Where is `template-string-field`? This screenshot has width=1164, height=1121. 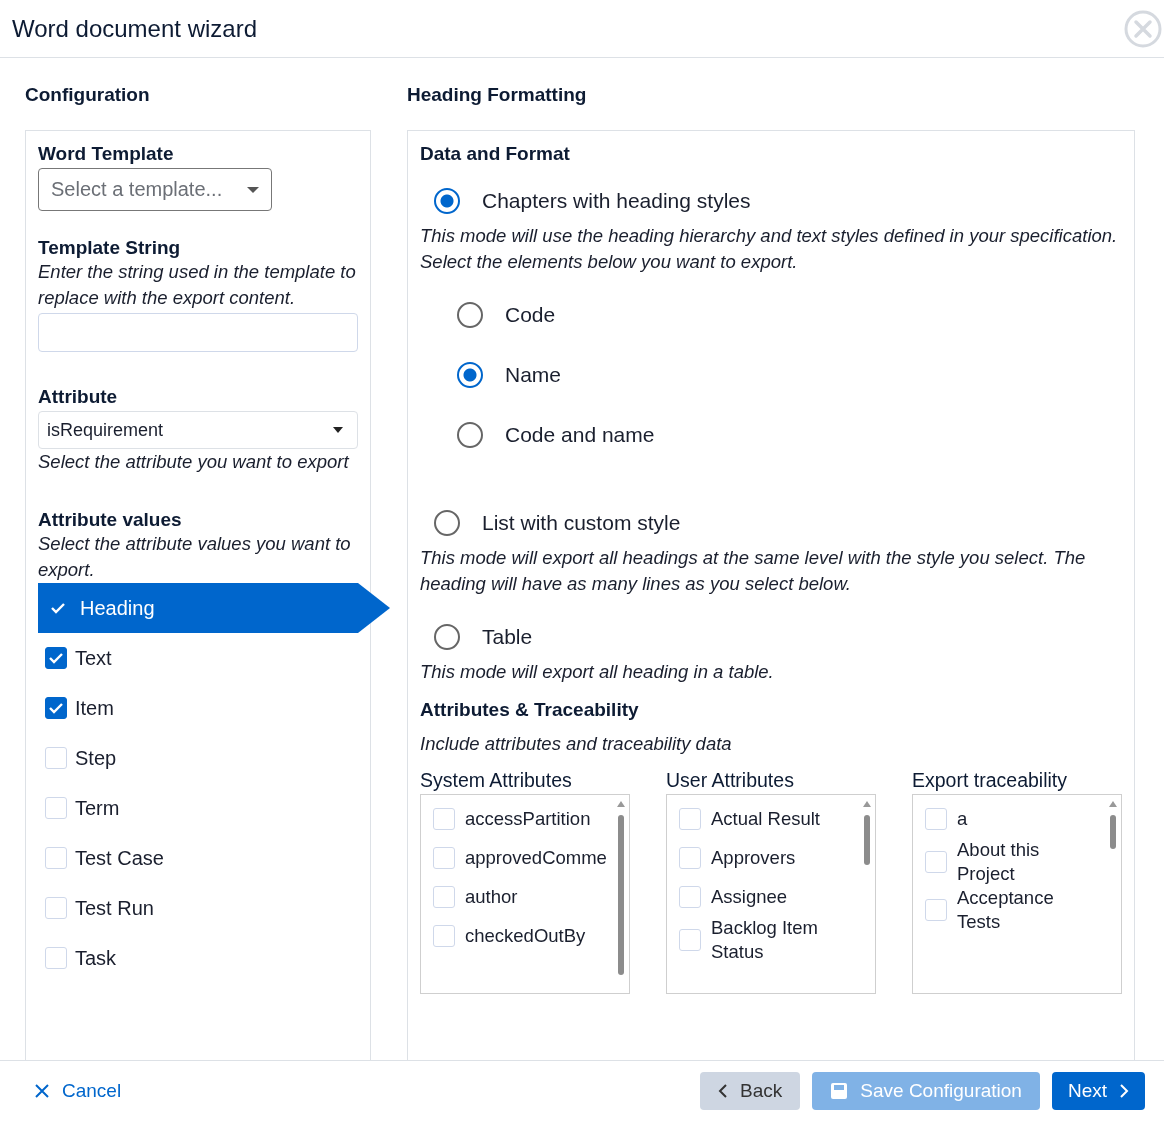
template-string-field is located at coordinates (198, 332).